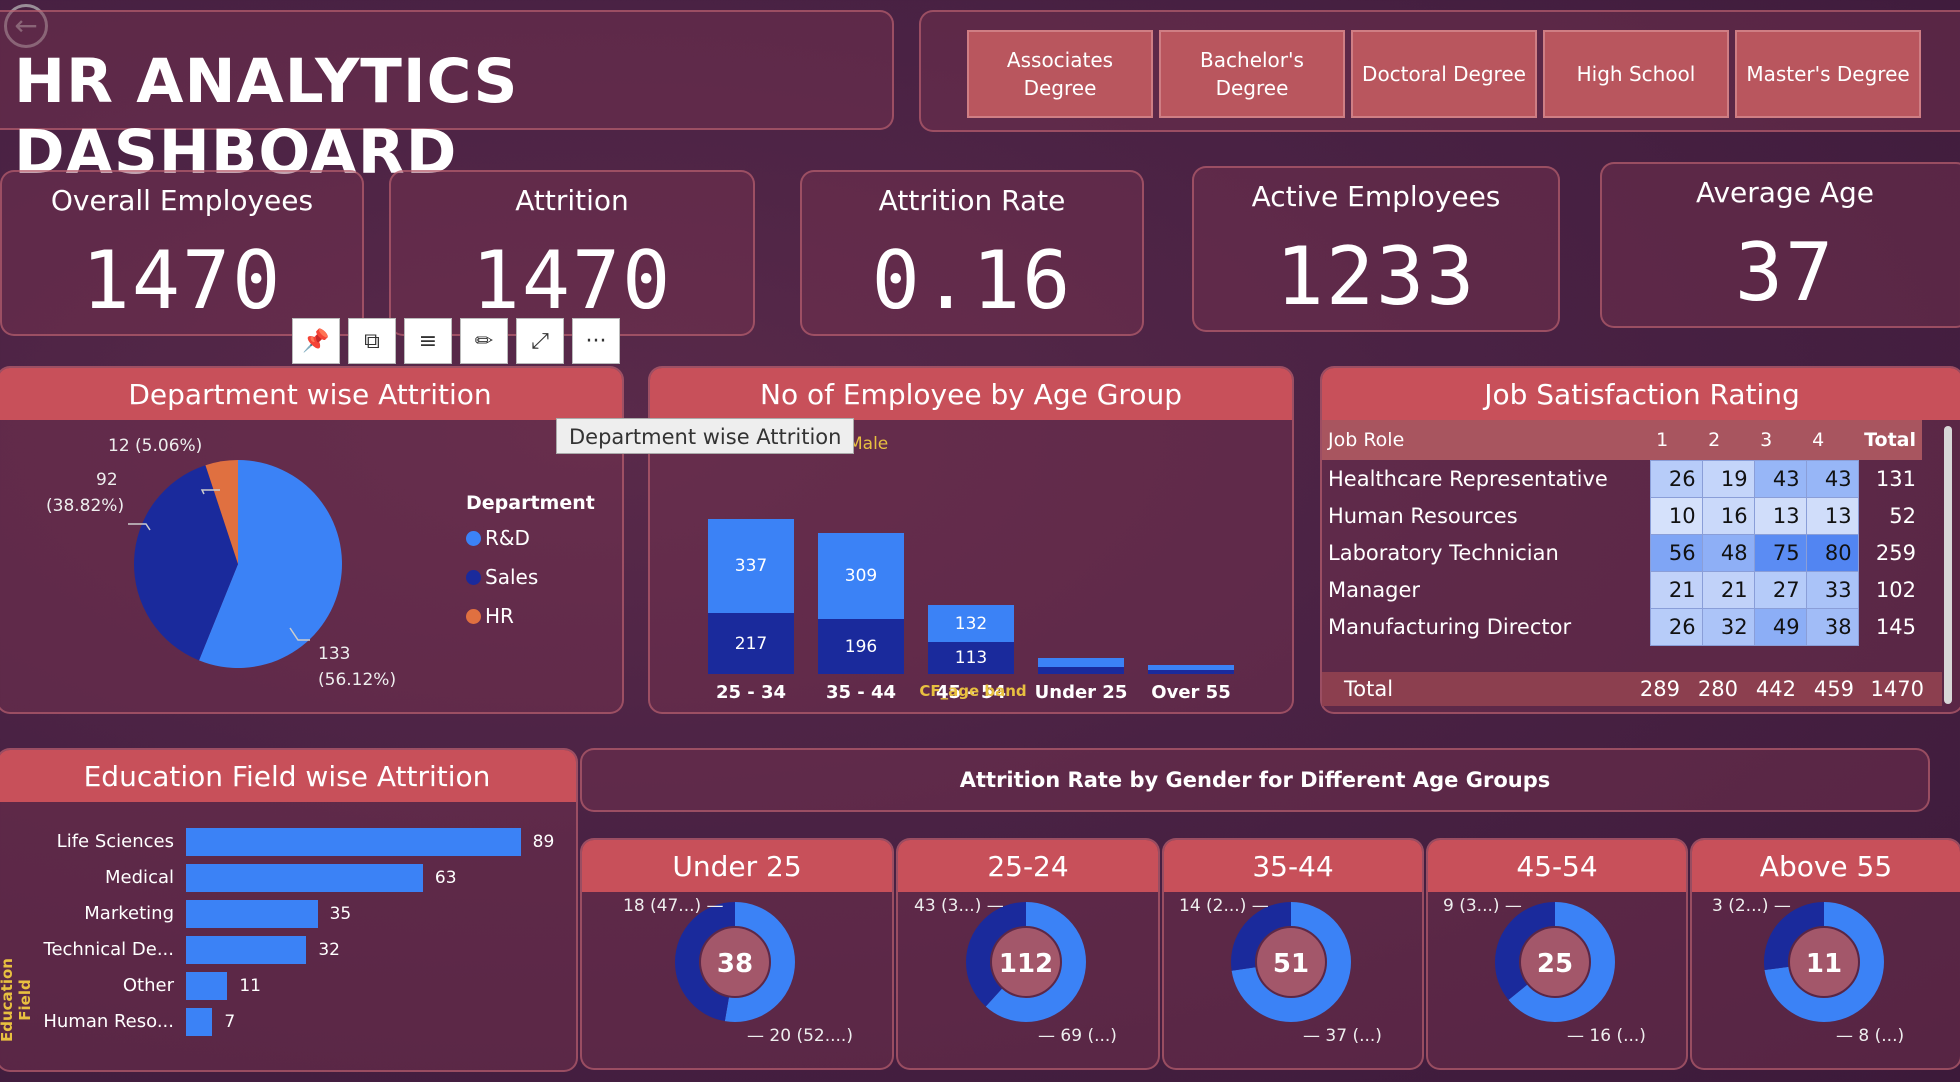 This screenshot has width=1960, height=1082. Describe the element at coordinates (1444, 74) in the screenshot. I see `slicer-doctoral-degree: Doctoral Degree` at that location.